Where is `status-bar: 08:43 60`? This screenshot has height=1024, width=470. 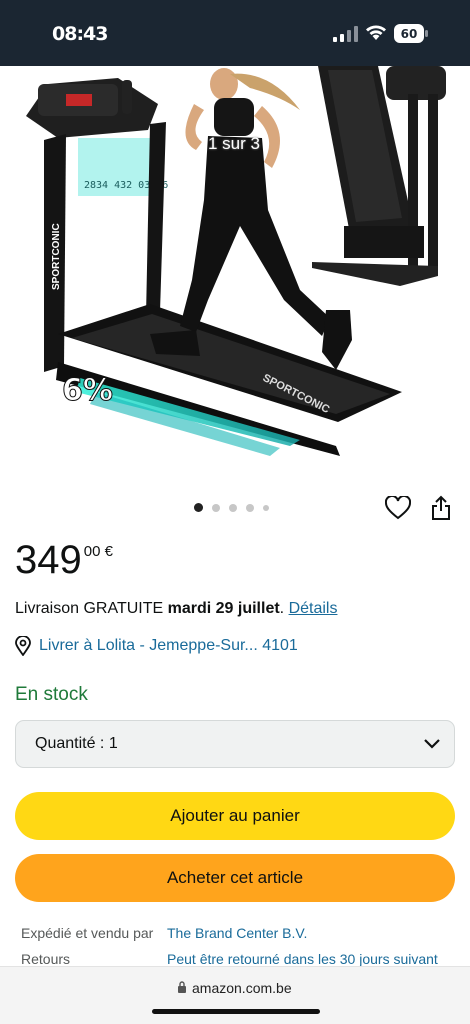
status-bar: 08:43 60 is located at coordinates (235, 33).